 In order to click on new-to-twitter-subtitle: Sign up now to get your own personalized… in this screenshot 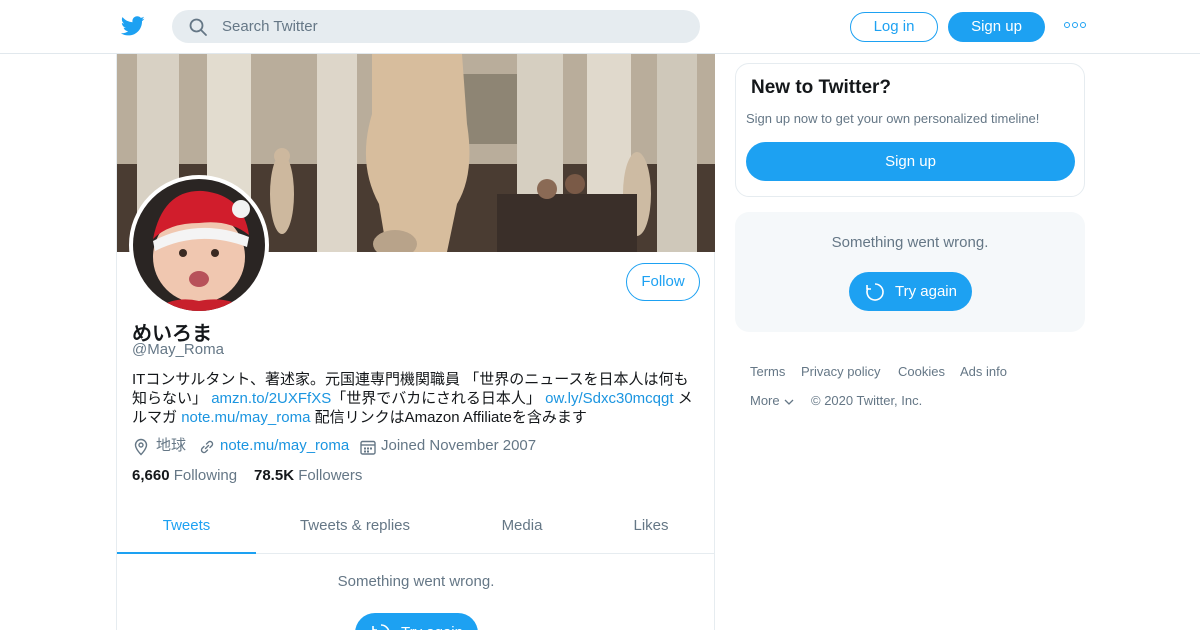, I will do `click(893, 118)`.